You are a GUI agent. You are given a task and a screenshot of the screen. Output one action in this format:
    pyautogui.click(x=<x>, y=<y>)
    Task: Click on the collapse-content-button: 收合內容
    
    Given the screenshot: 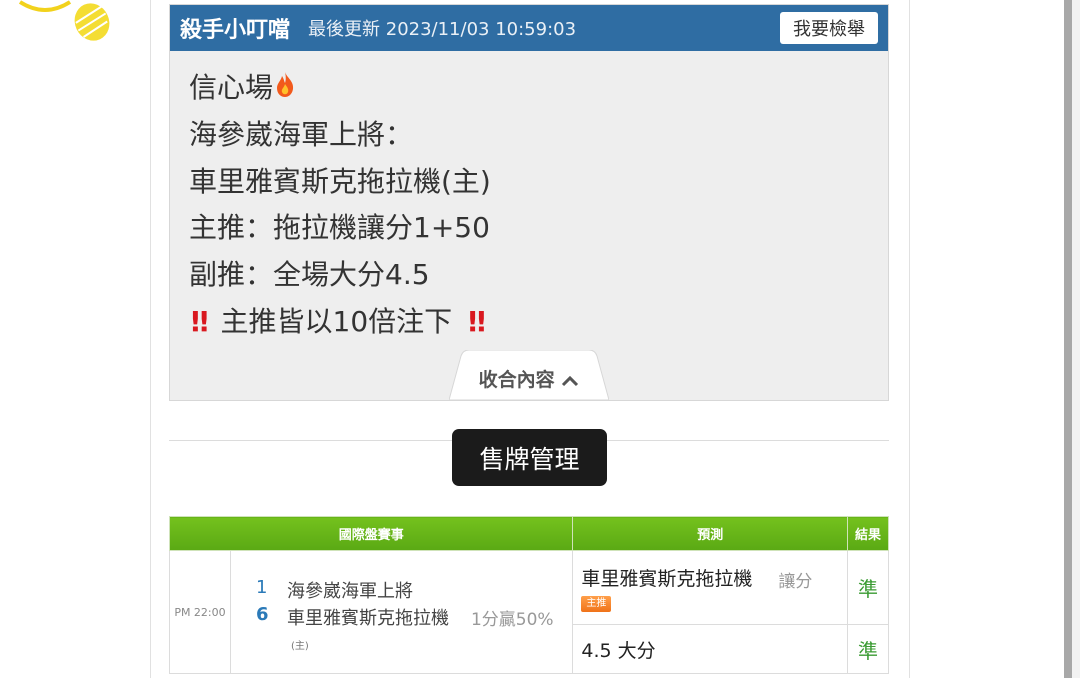 What is the action you would take?
    pyautogui.click(x=529, y=375)
    